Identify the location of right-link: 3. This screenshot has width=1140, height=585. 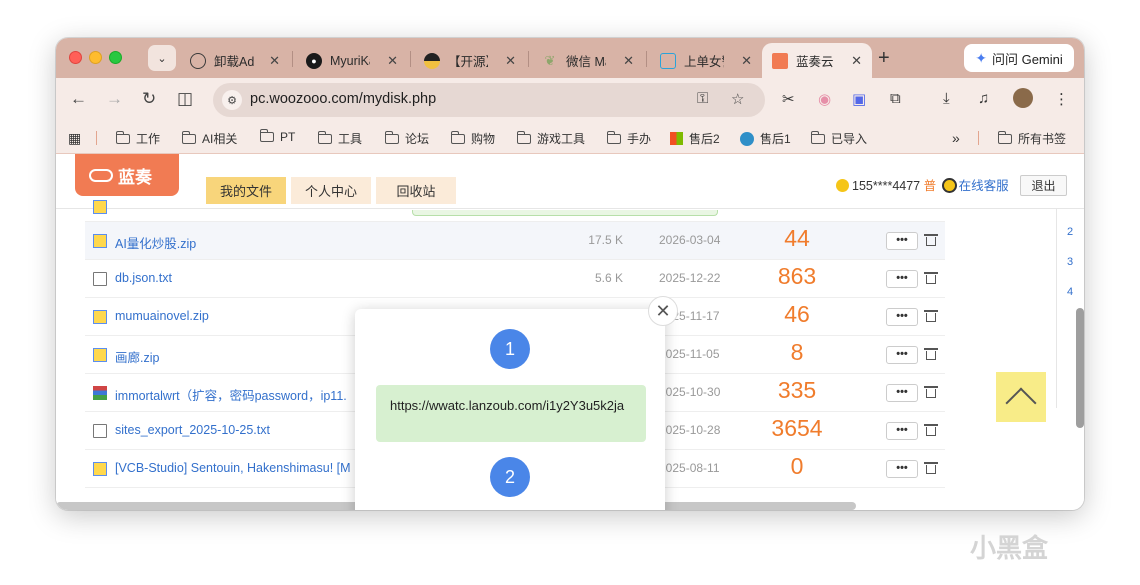
(1070, 262).